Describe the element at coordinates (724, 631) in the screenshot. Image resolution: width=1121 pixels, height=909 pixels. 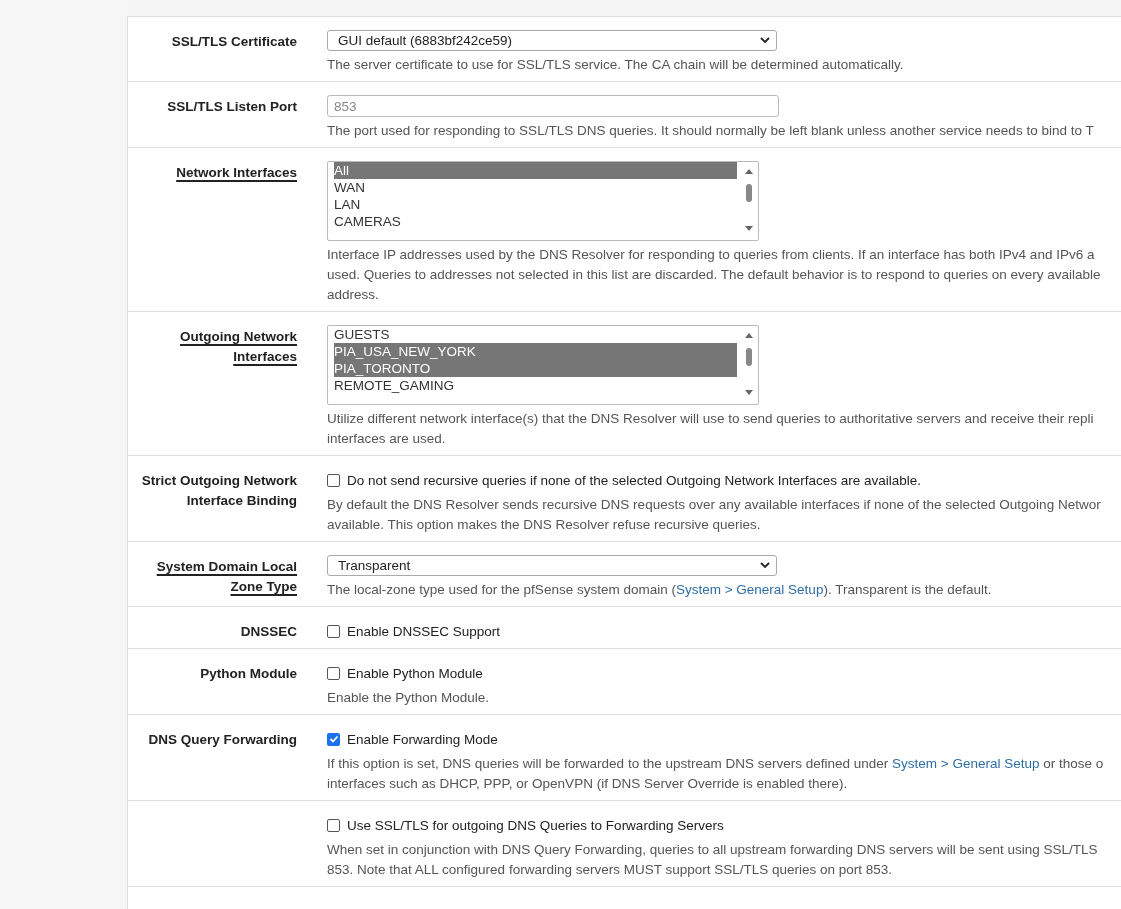
I see `checkbox-option: Enable DNSSEC Support` at that location.